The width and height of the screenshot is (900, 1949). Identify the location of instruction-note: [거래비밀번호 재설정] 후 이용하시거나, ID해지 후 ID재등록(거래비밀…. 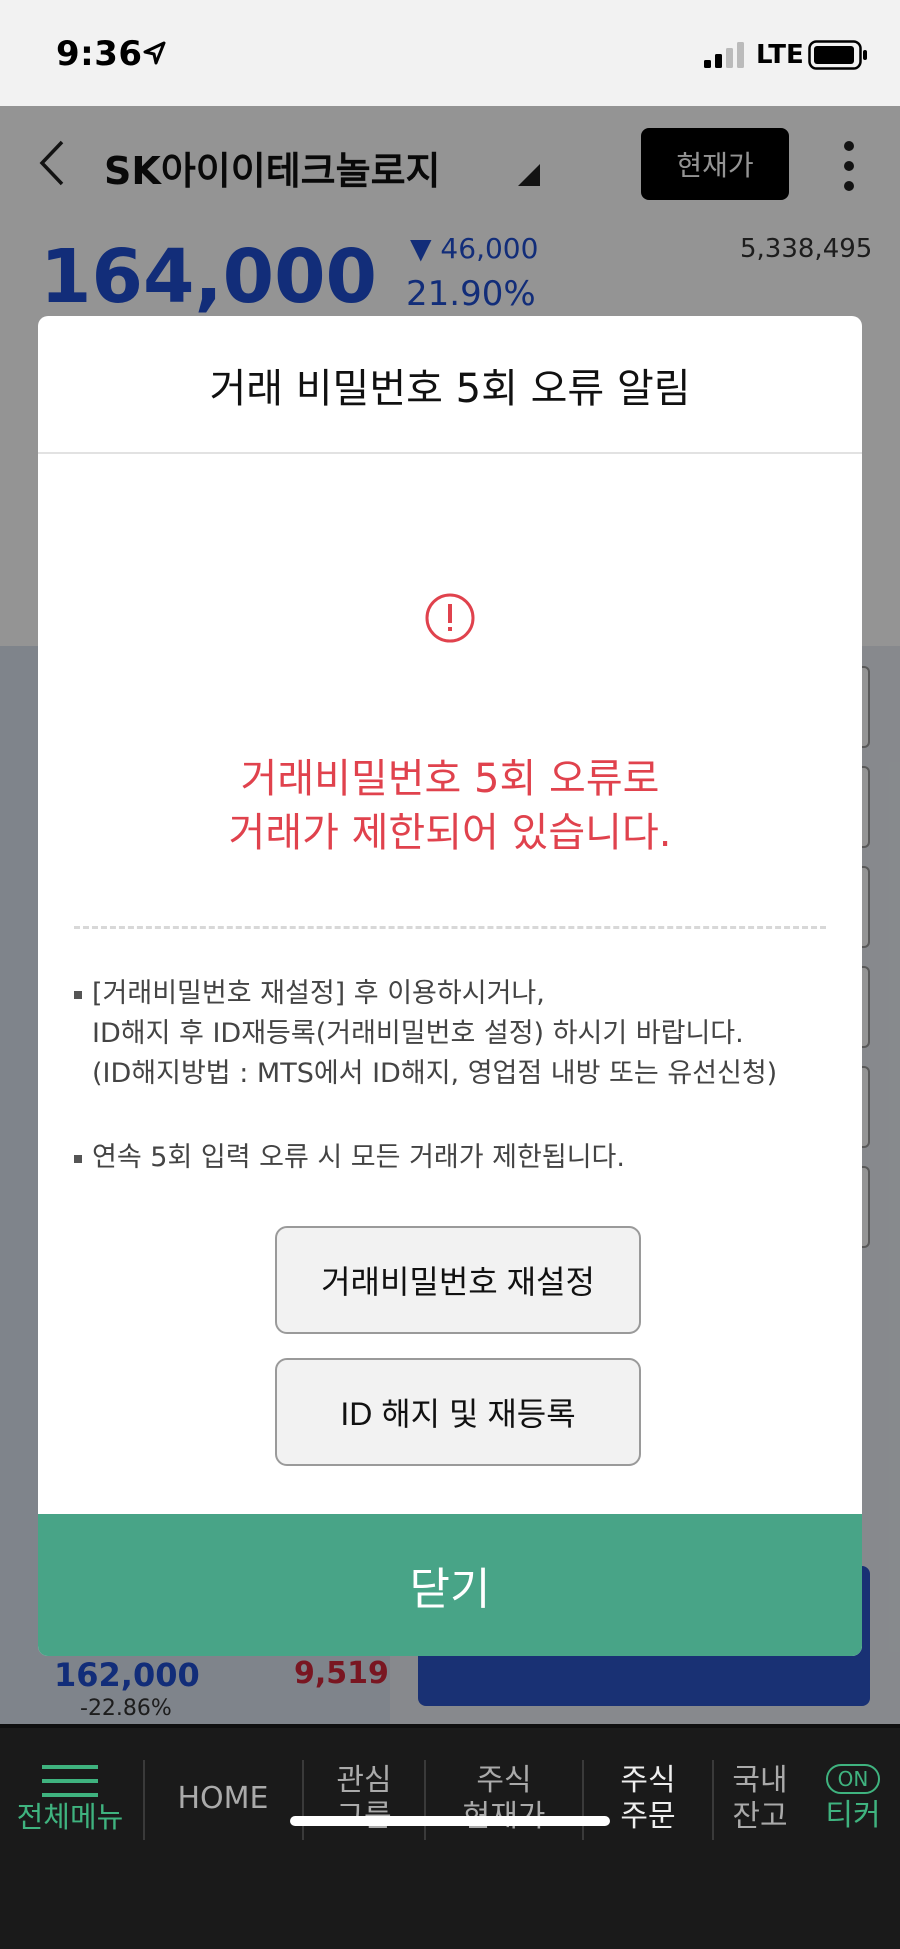
(454, 1034).